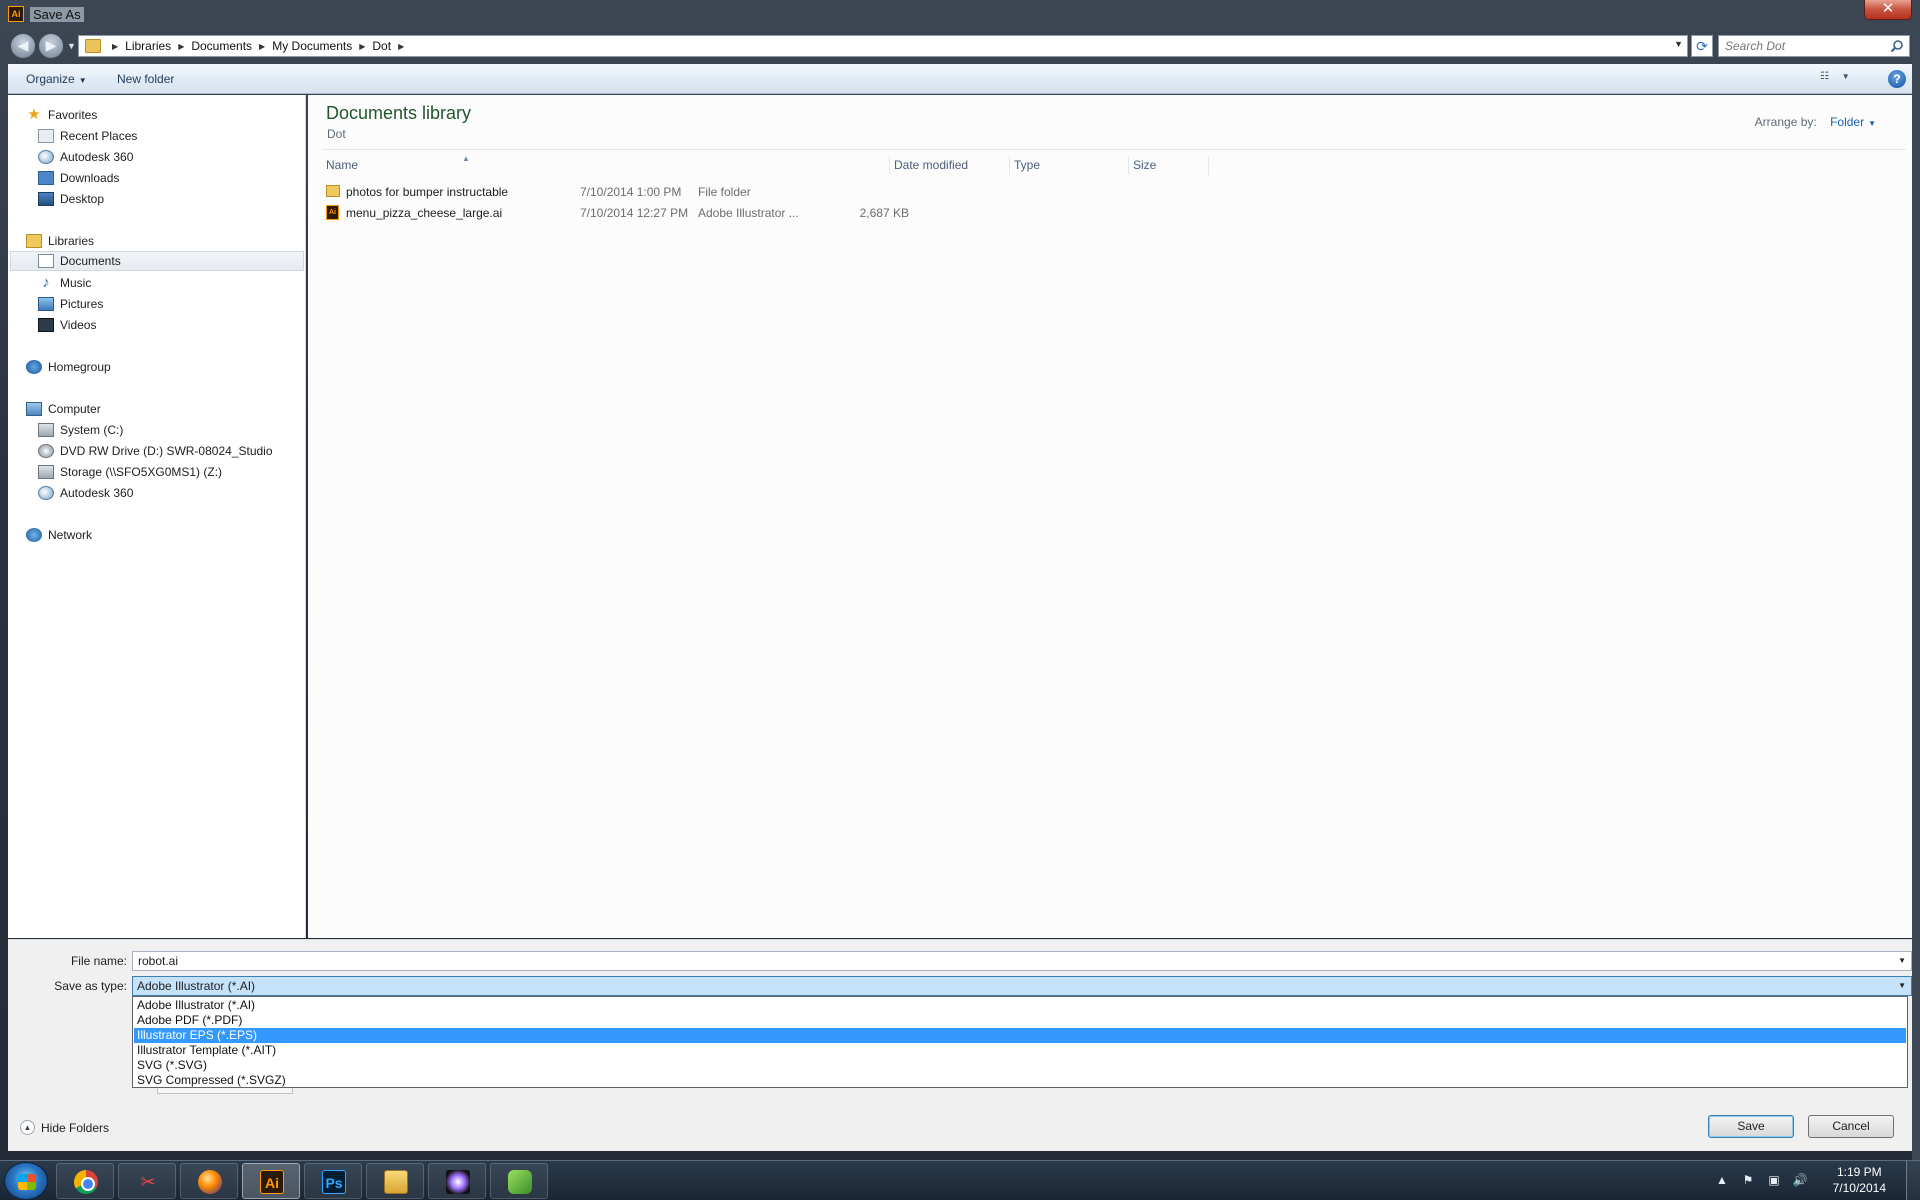 The width and height of the screenshot is (1920, 1200). Describe the element at coordinates (950, 166) in the screenshot. I see `column-header-date-modified: Date modified` at that location.